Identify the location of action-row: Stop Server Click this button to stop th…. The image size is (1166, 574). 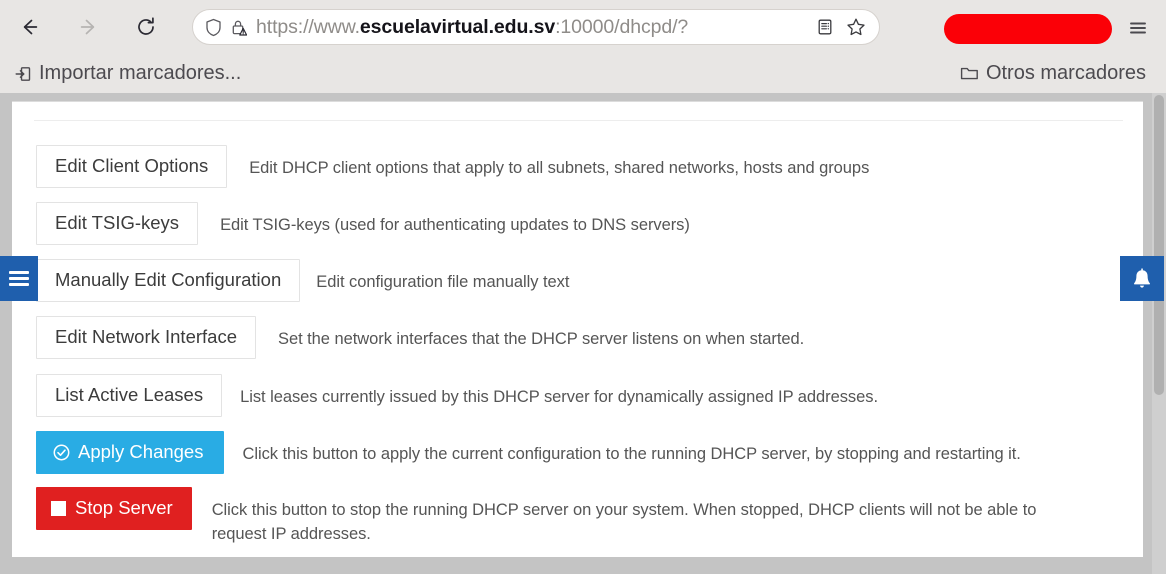
(554, 516).